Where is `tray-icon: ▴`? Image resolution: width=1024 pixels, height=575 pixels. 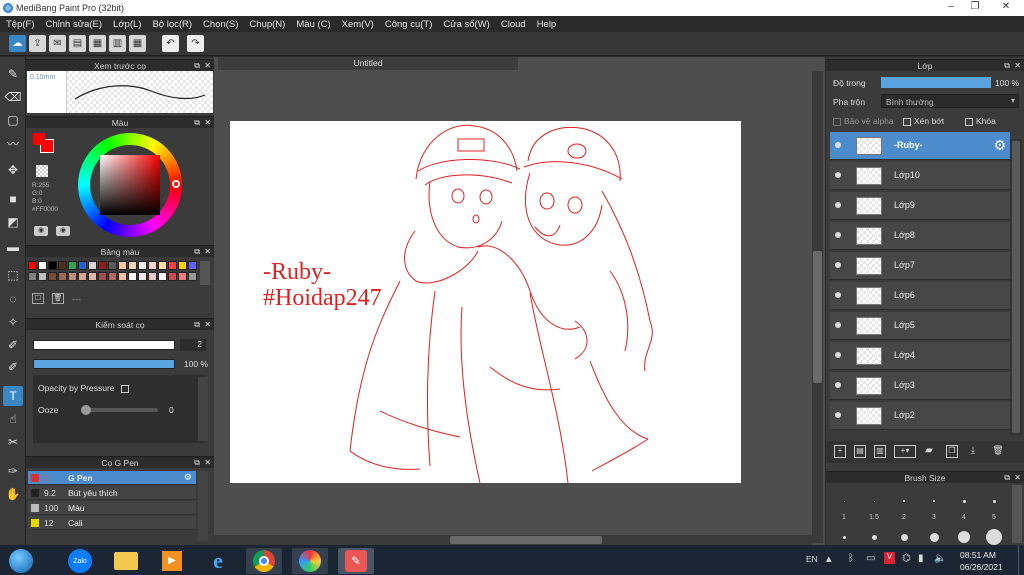
tray-icon: ▴ is located at coordinates (829, 558).